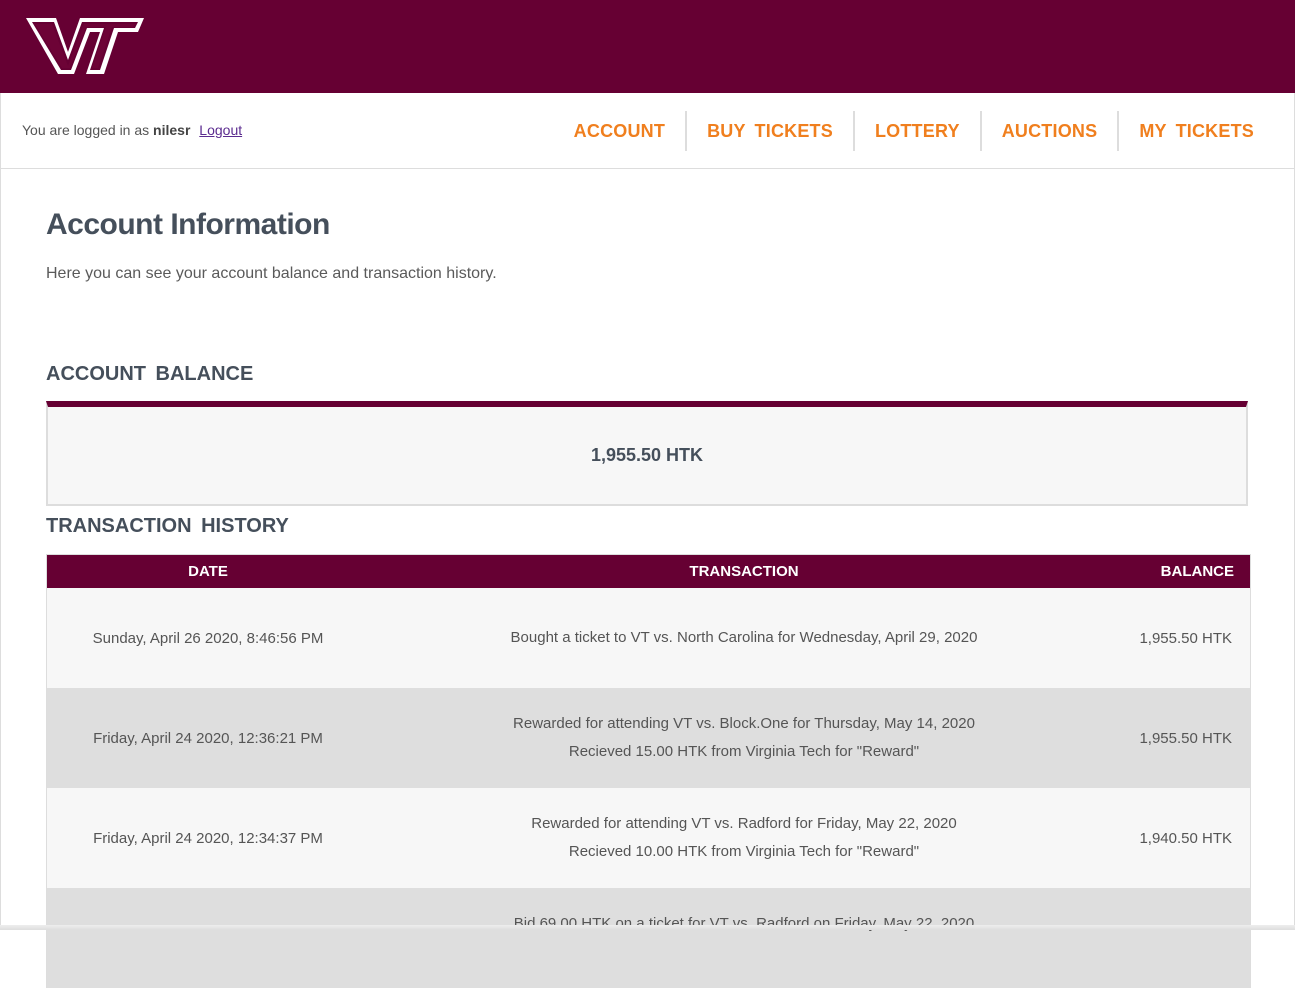  I want to click on table-header: DATE TRANSACTION BALANCE, so click(648, 571).